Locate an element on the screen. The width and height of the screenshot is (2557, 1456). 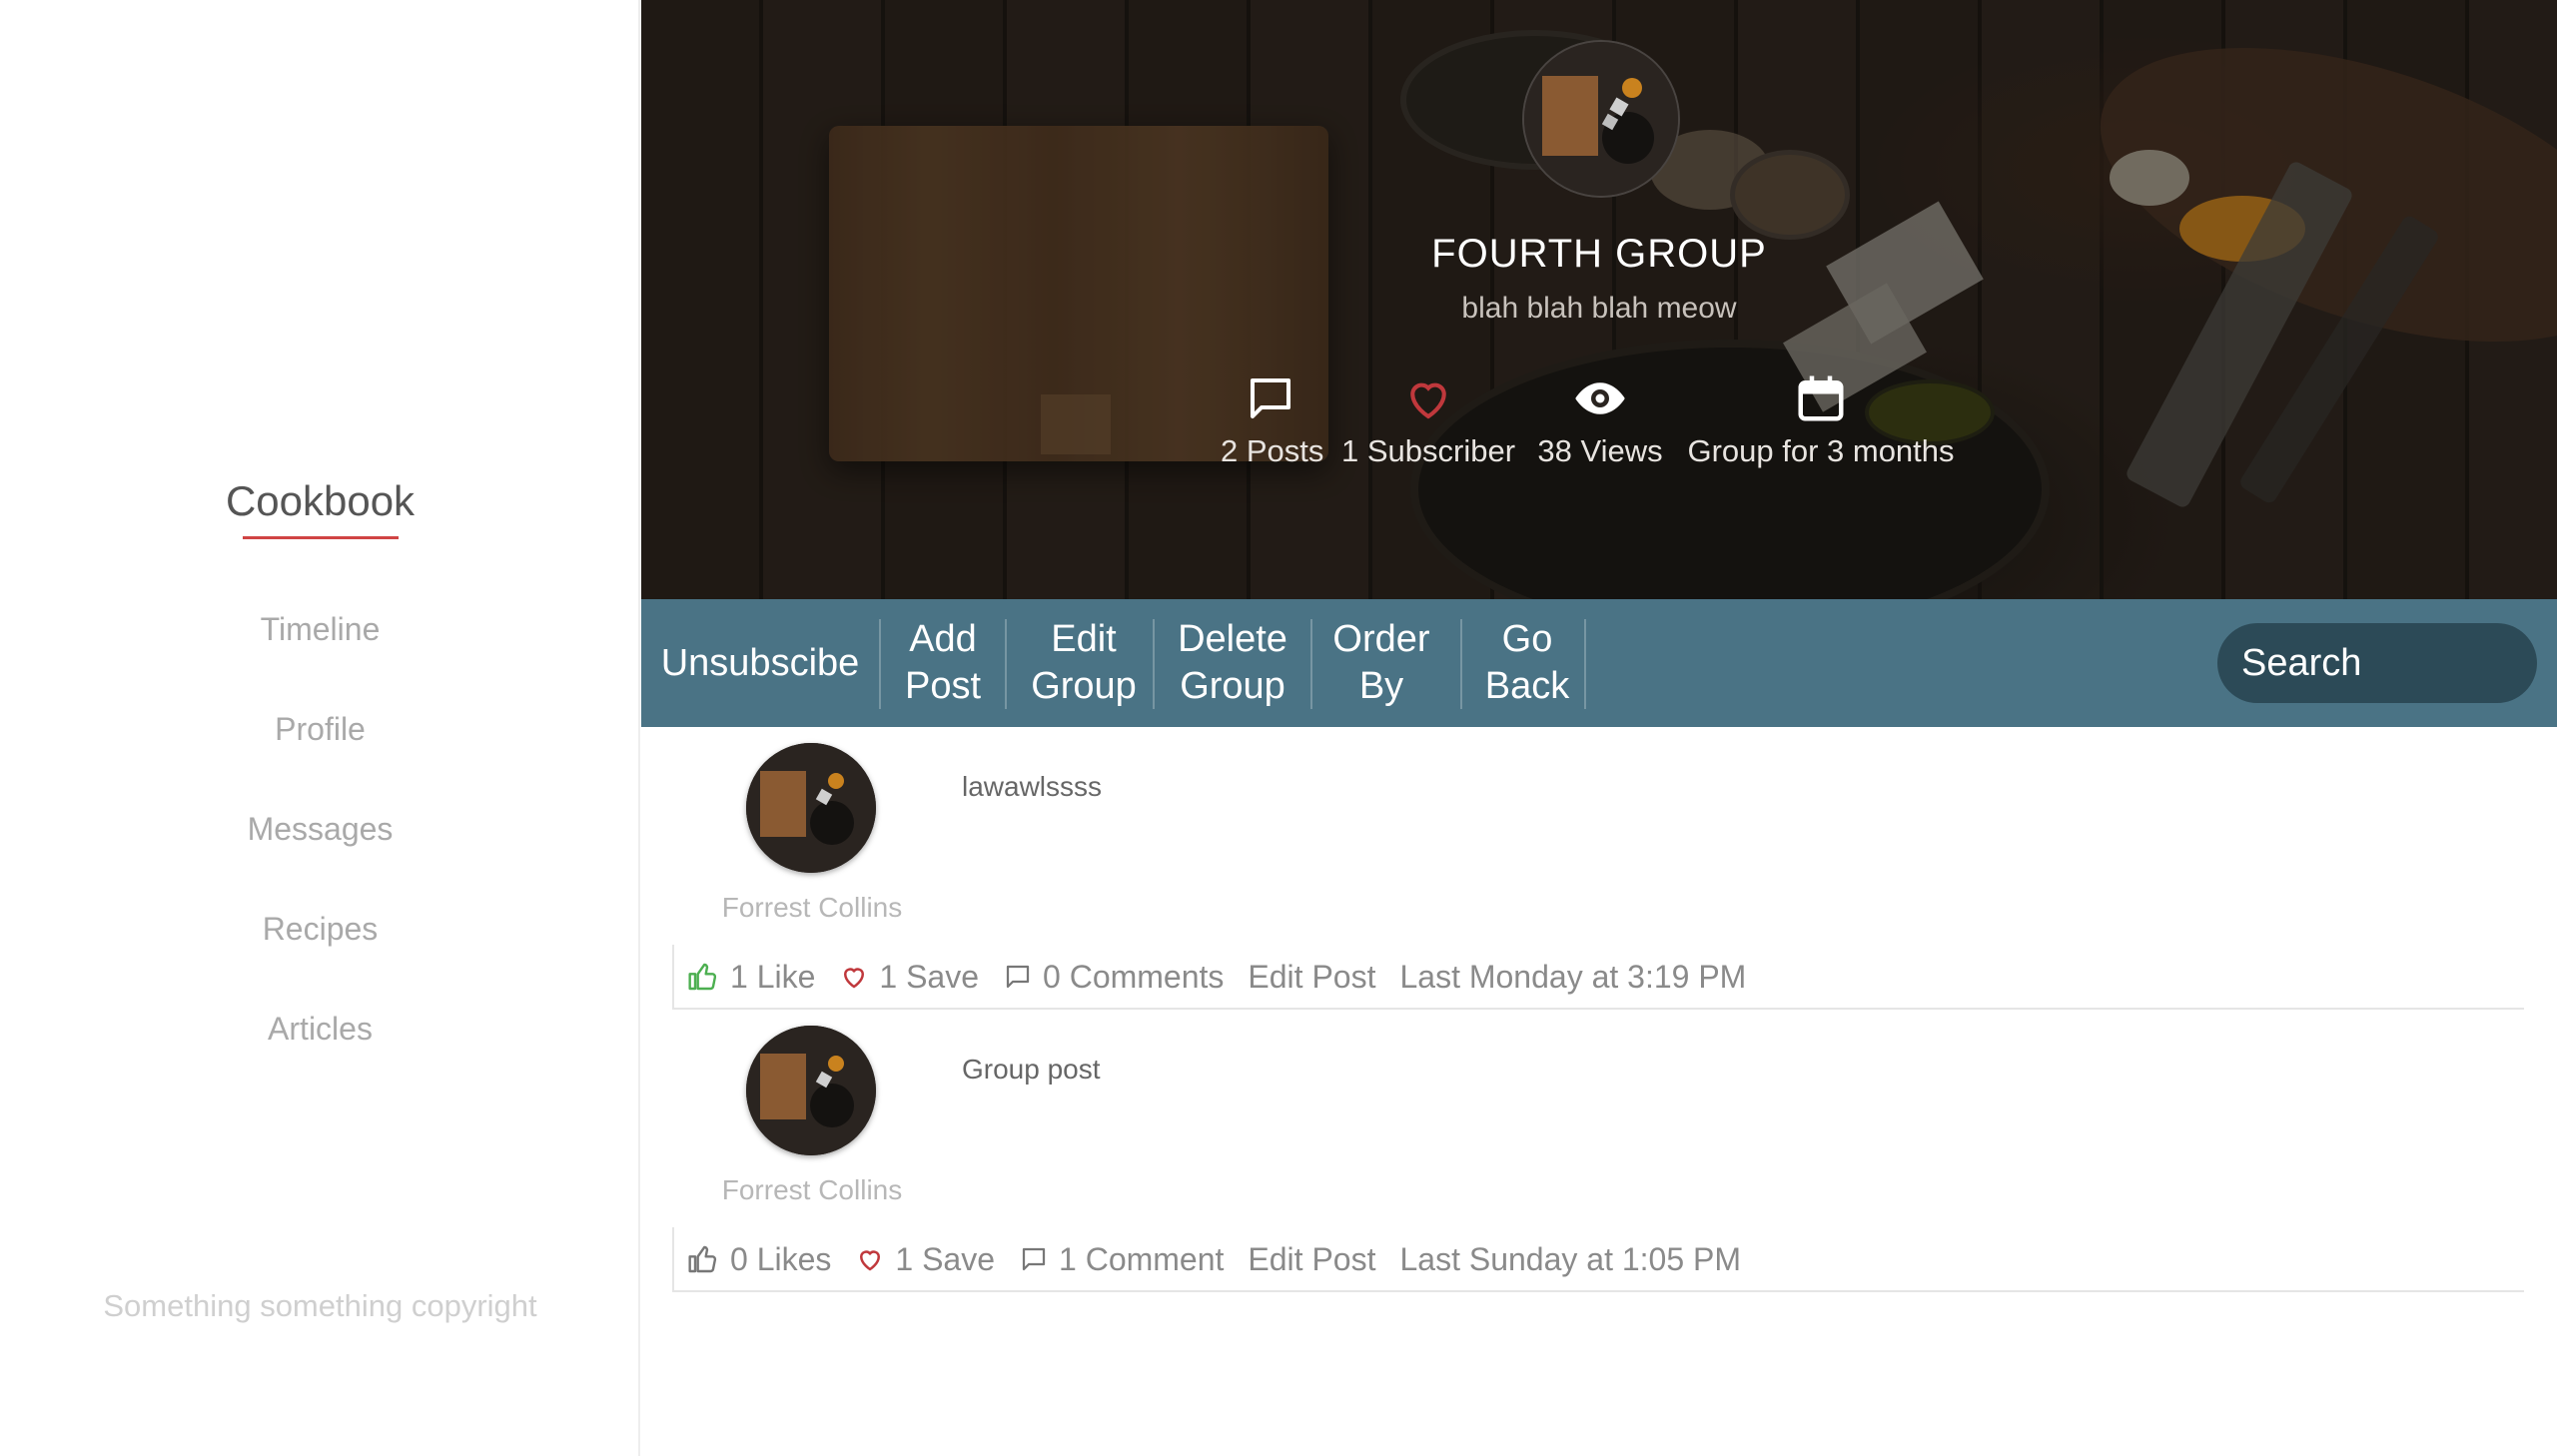
delete-group-button: Delete Group is located at coordinates (1232, 663).